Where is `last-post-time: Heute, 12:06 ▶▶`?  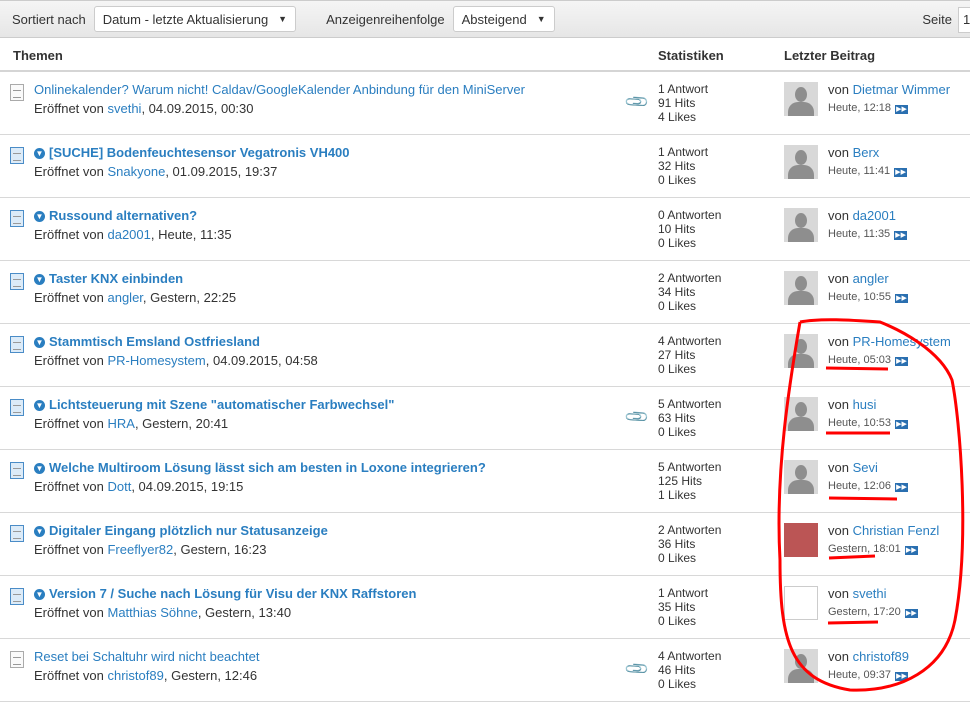 last-post-time: Heute, 12:06 ▶▶ is located at coordinates (868, 486).